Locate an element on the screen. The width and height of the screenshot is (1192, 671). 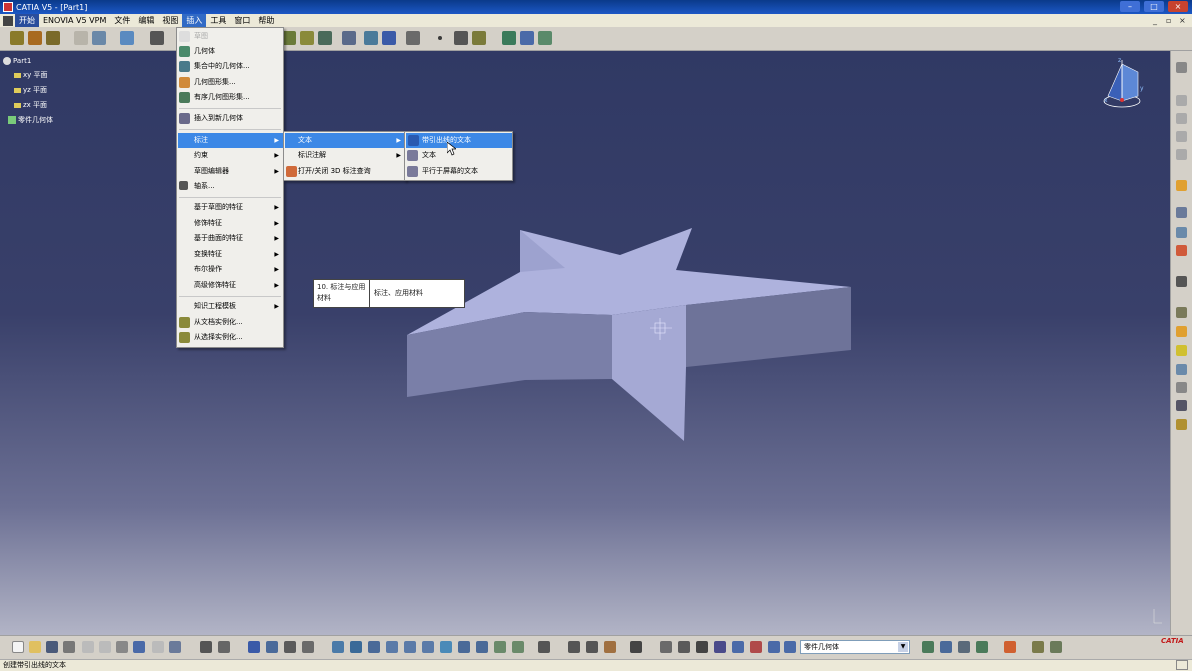
rotate-icon is located at coordinates (392, 647).